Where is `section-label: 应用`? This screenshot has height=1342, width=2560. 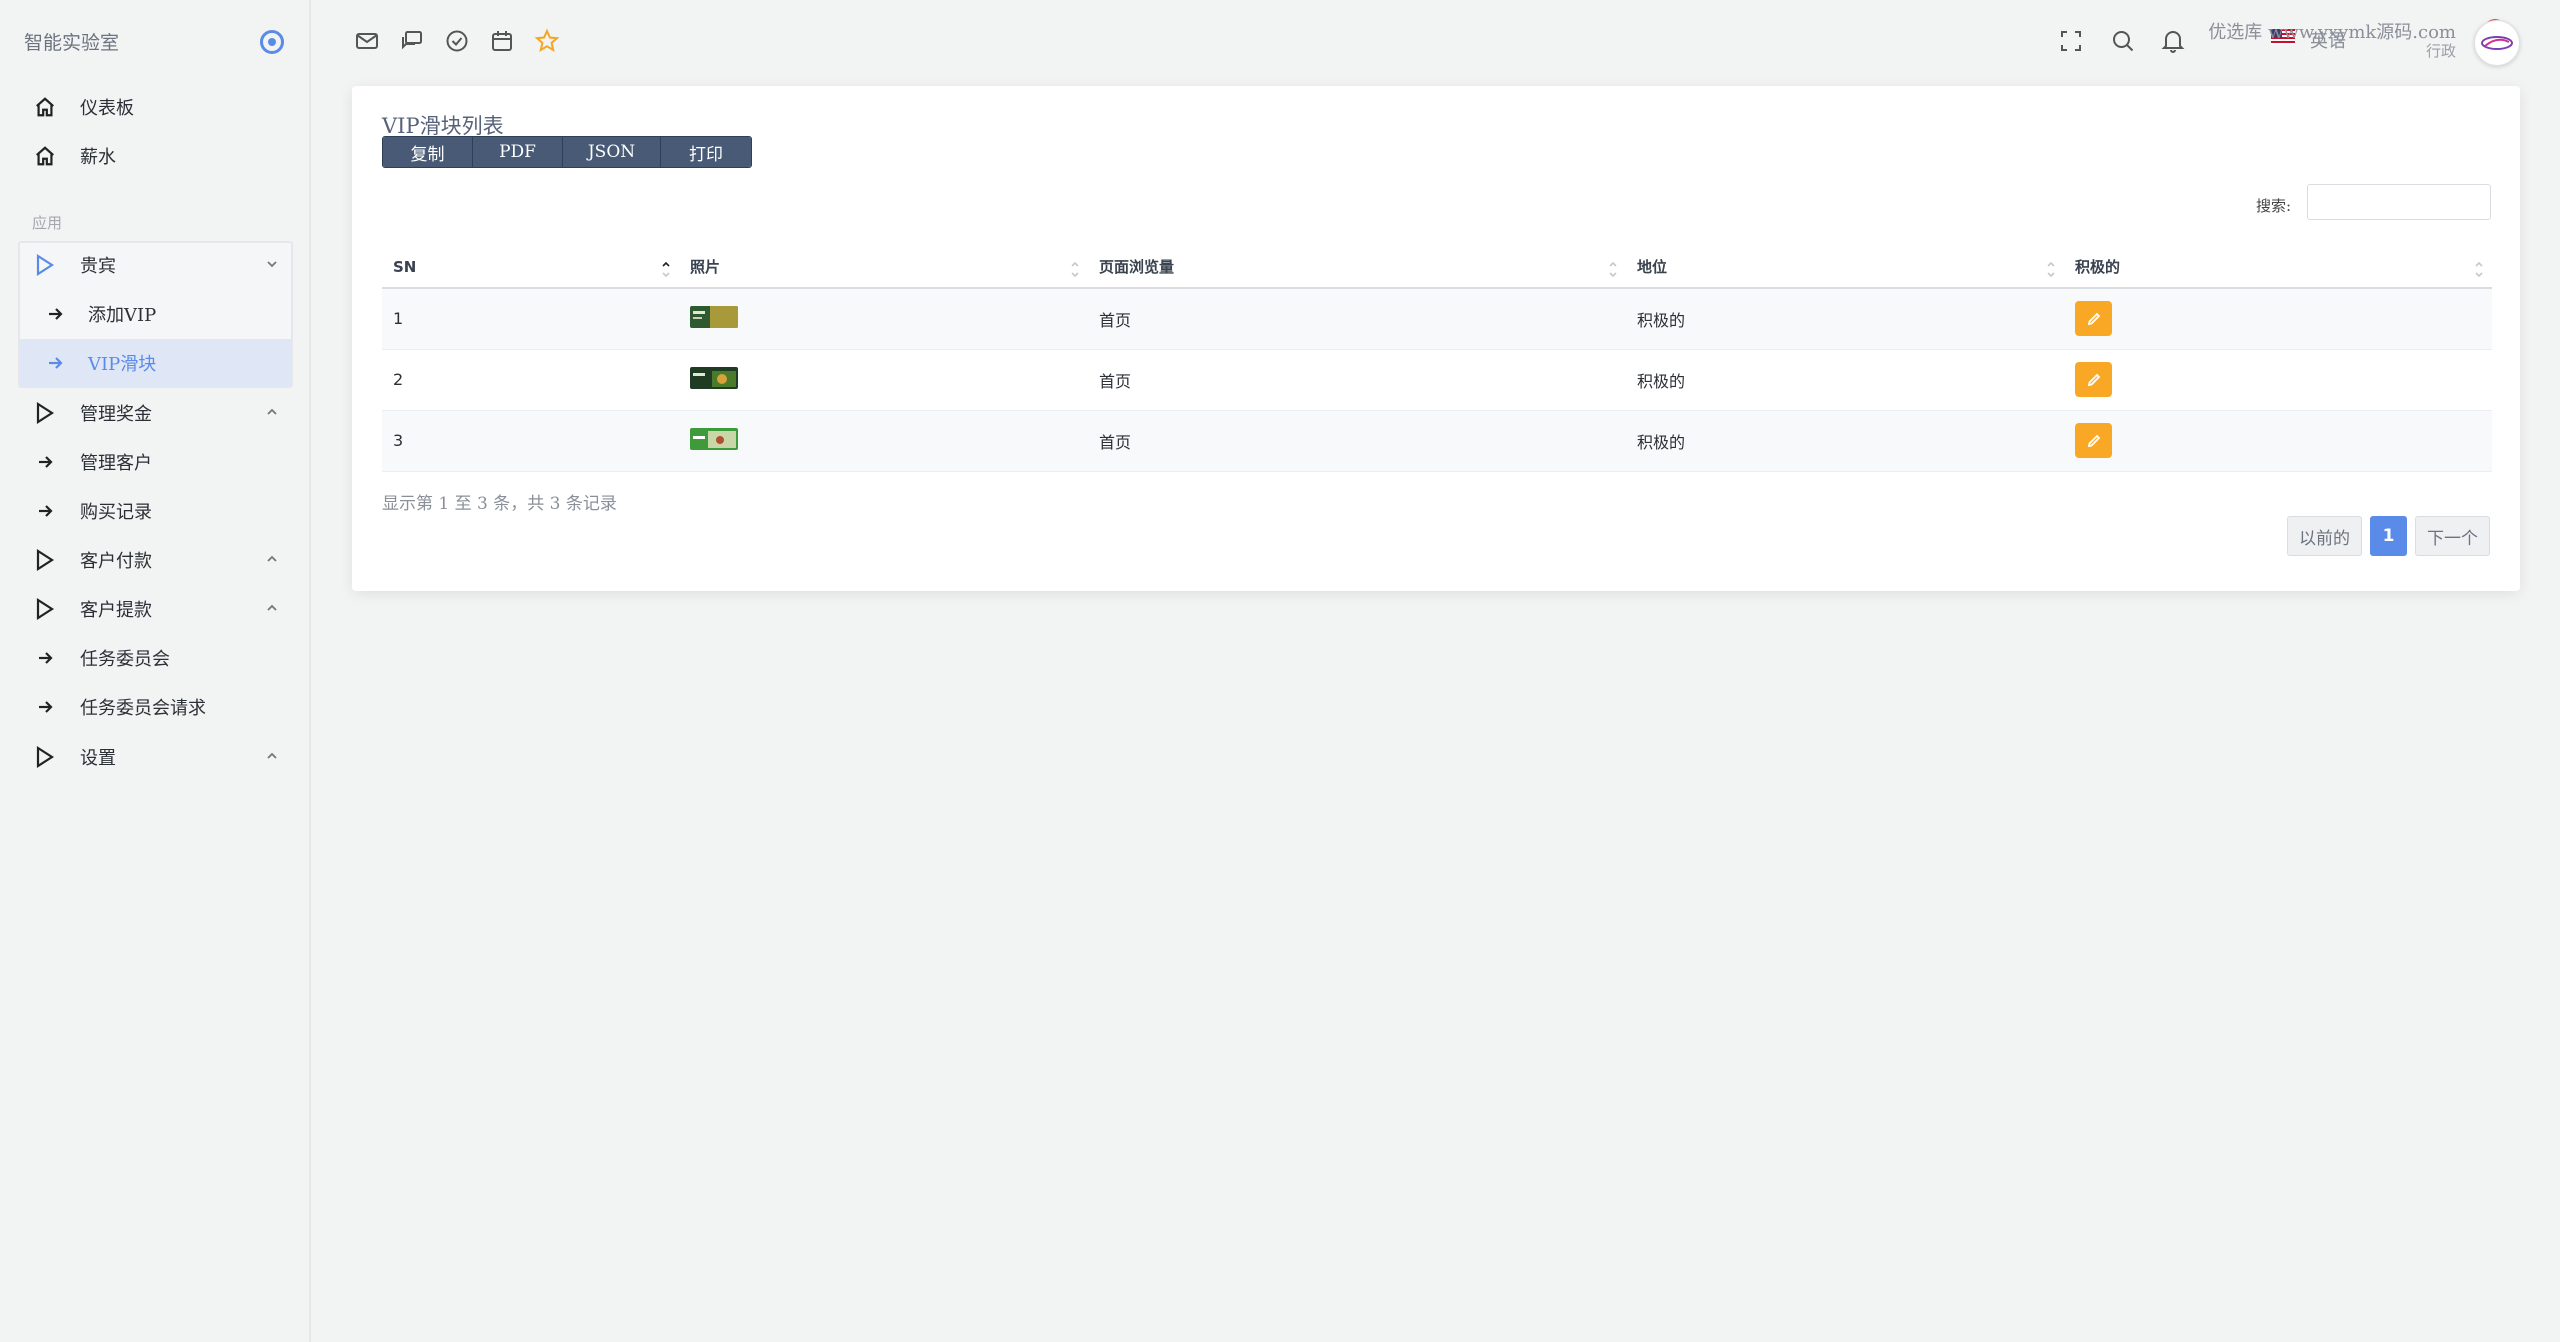 section-label: 应用 is located at coordinates (47, 223).